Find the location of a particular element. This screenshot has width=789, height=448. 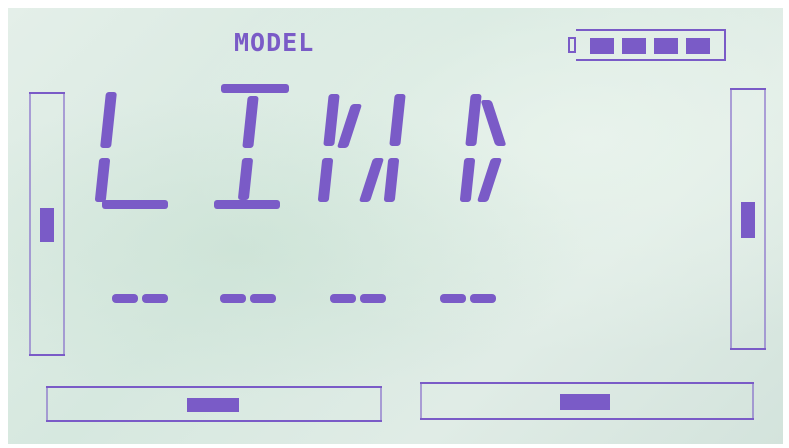

bottom-right-horizontal-trim is located at coordinates (587, 401).